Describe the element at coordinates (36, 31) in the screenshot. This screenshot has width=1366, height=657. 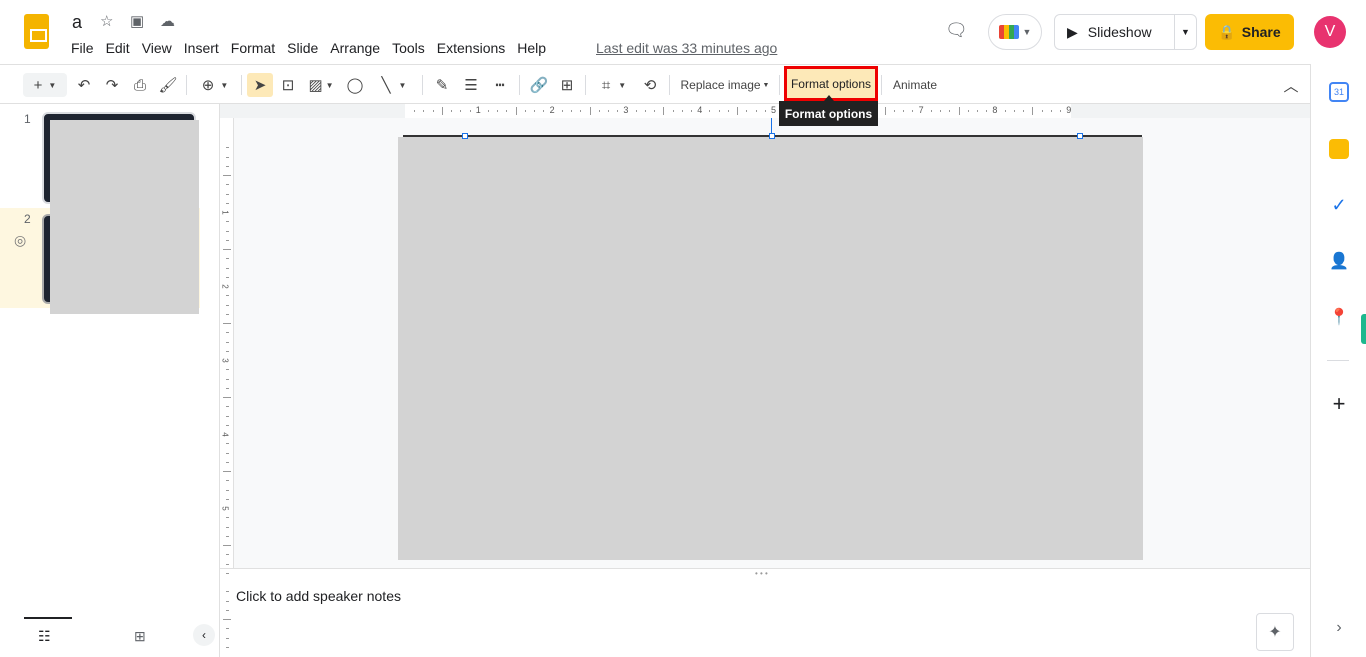
I see `slides-logo` at that location.